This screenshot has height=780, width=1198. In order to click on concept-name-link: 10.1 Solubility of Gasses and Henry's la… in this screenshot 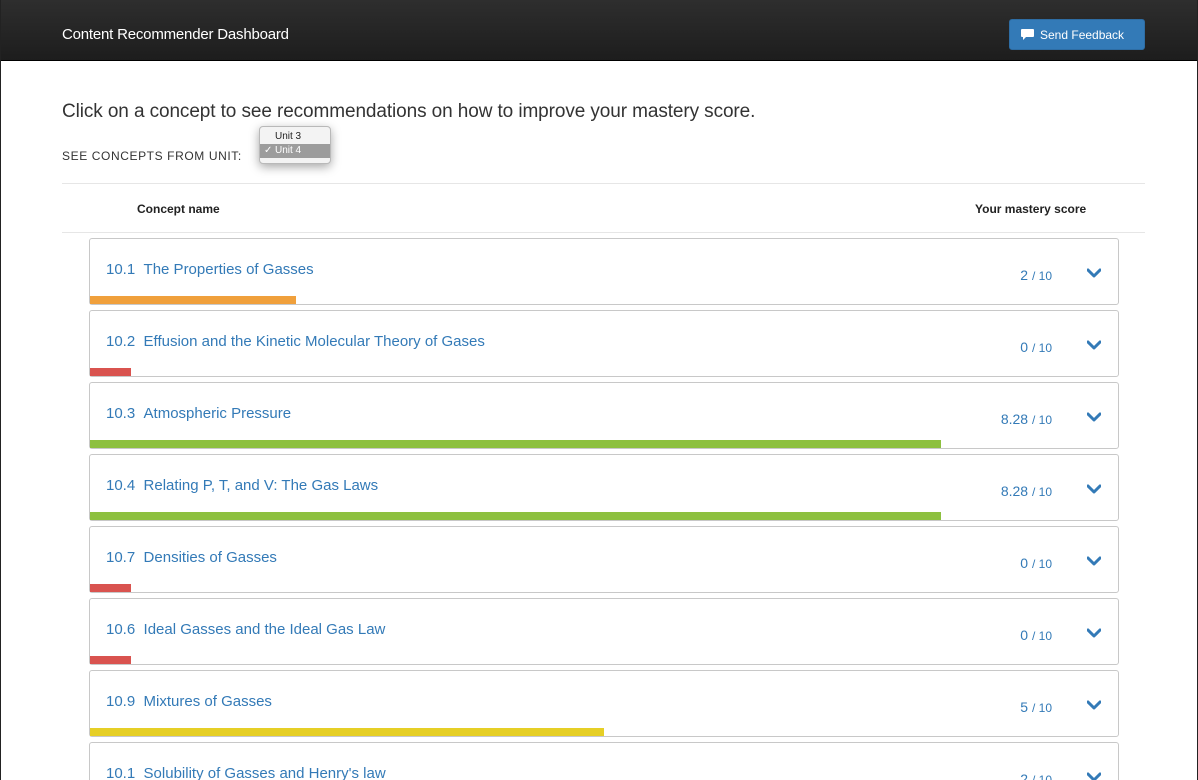, I will do `click(246, 772)`.